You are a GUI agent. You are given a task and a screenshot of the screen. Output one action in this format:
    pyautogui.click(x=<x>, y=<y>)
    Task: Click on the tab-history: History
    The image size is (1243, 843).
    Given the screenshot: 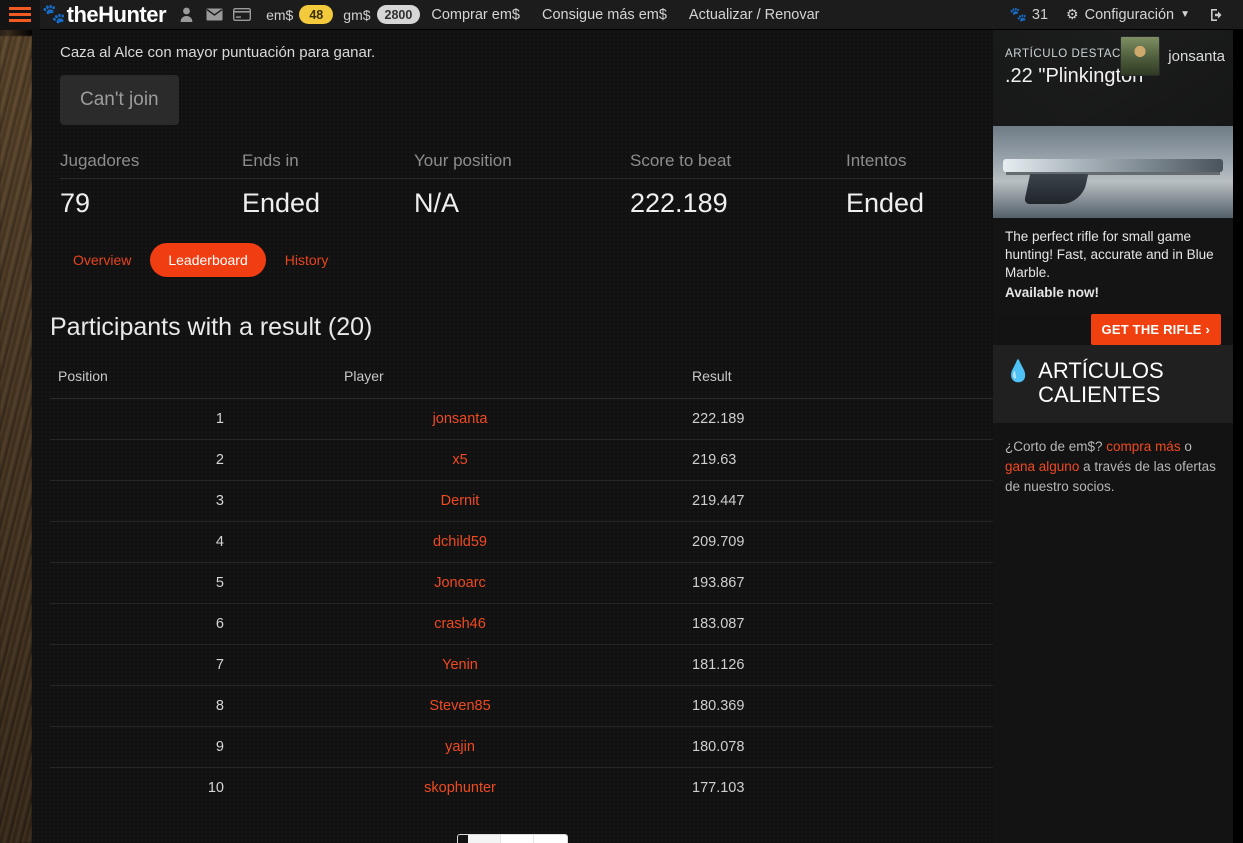 What is the action you would take?
    pyautogui.click(x=307, y=260)
    